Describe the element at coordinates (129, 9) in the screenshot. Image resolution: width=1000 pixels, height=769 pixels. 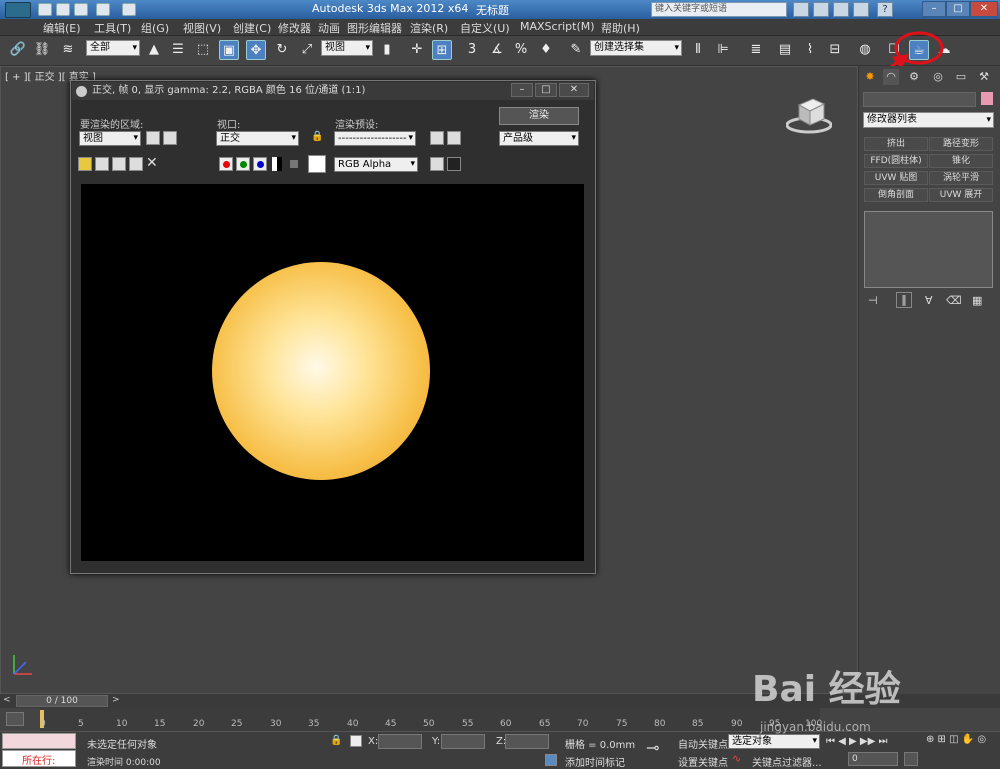
I see `redo-icon` at that location.